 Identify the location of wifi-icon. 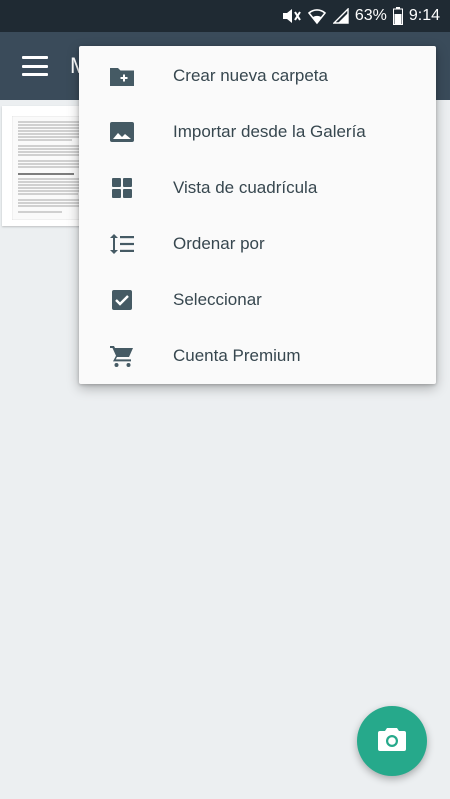
(317, 16).